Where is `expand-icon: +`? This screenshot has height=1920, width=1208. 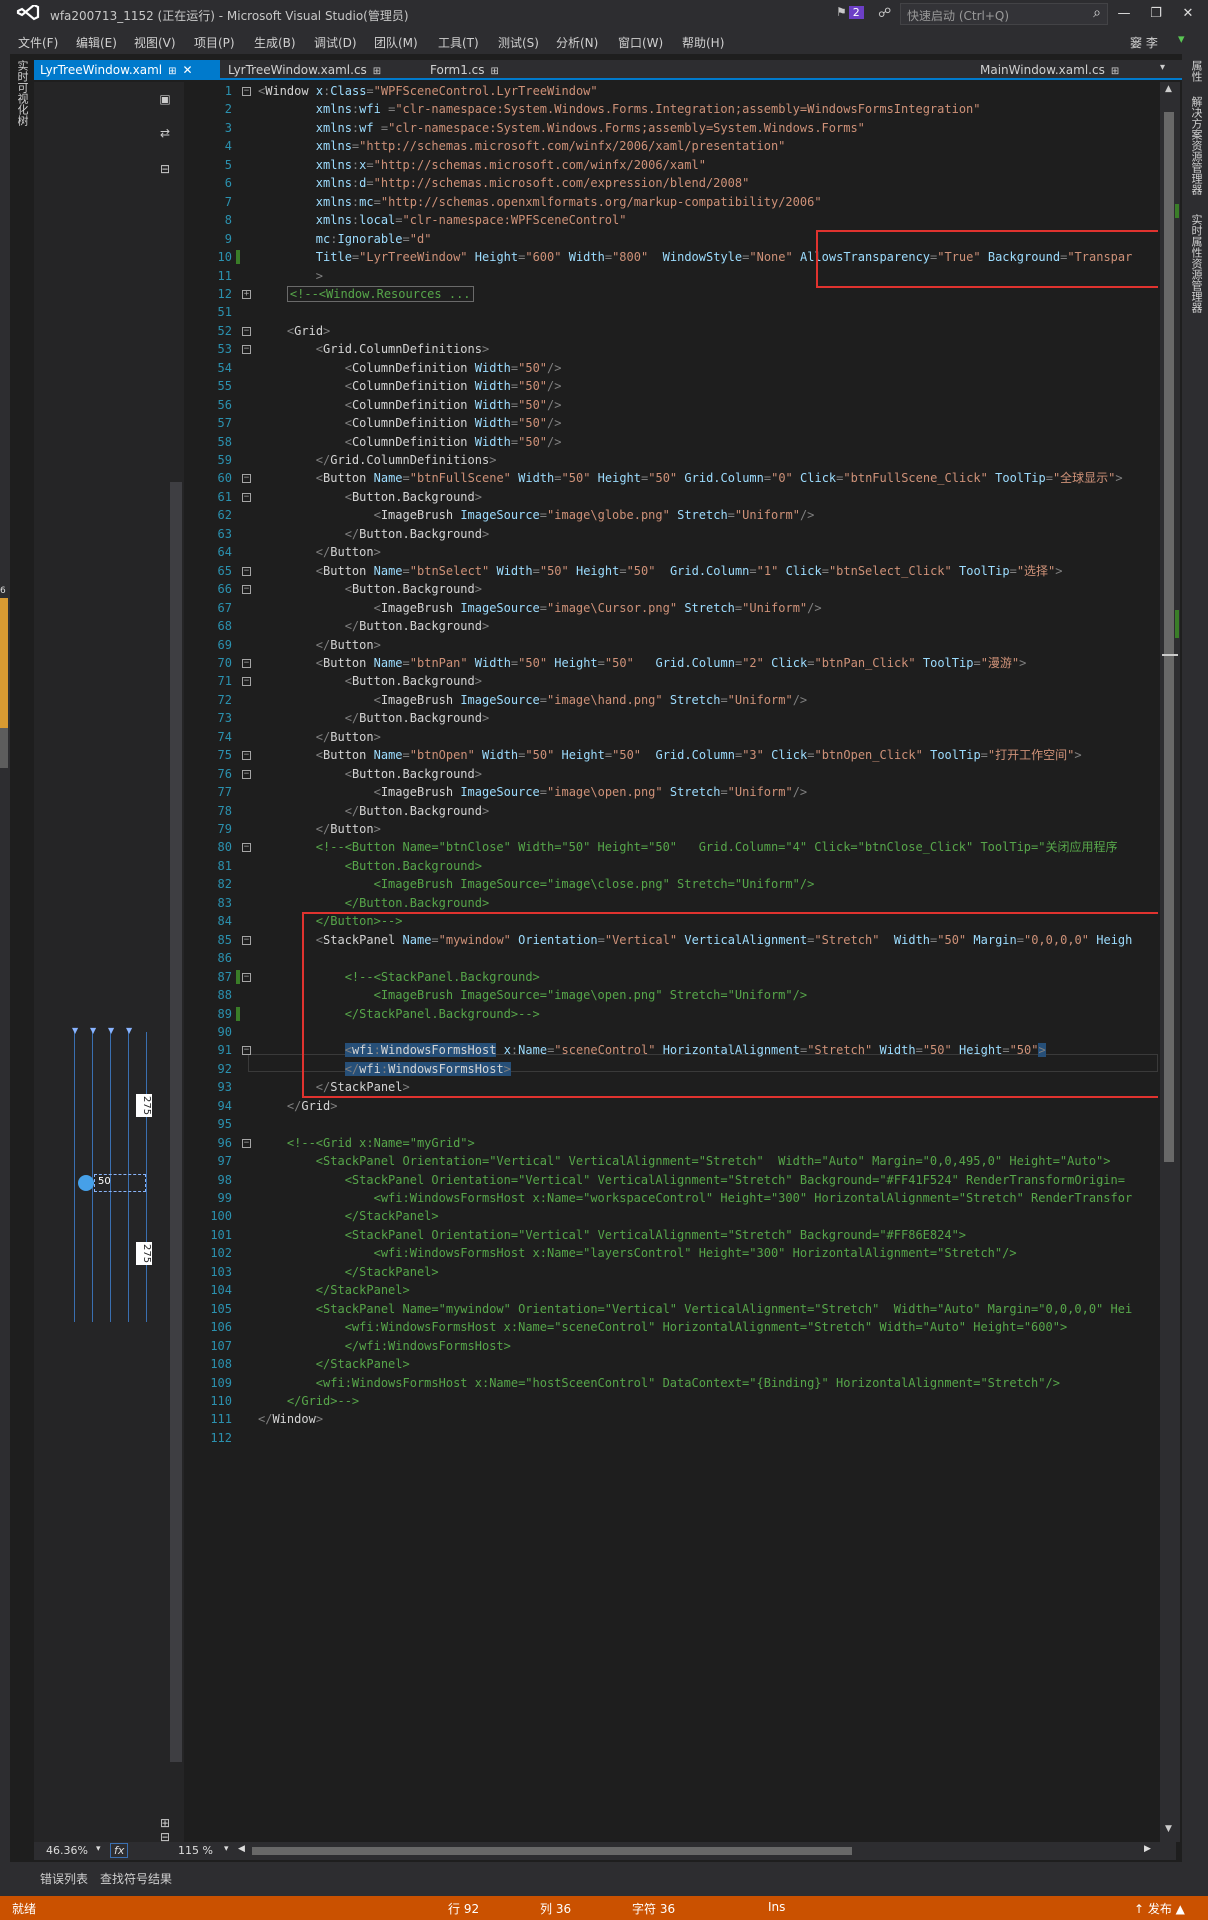
expand-icon: + is located at coordinates (246, 294).